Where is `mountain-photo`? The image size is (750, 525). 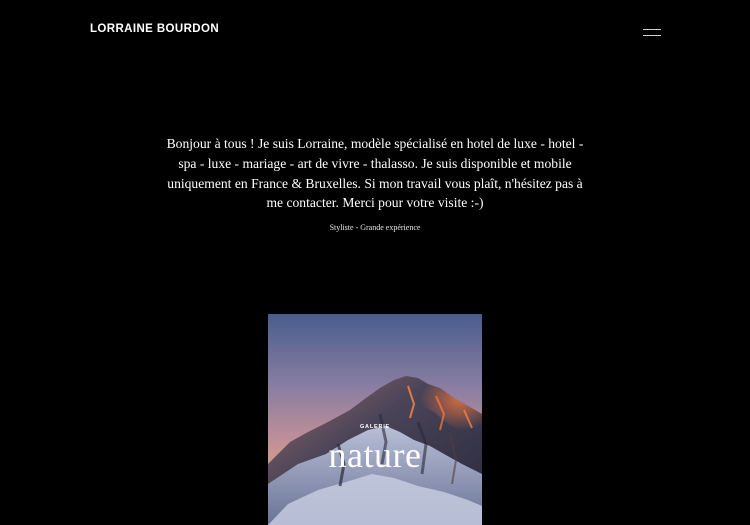 mountain-photo is located at coordinates (375, 419).